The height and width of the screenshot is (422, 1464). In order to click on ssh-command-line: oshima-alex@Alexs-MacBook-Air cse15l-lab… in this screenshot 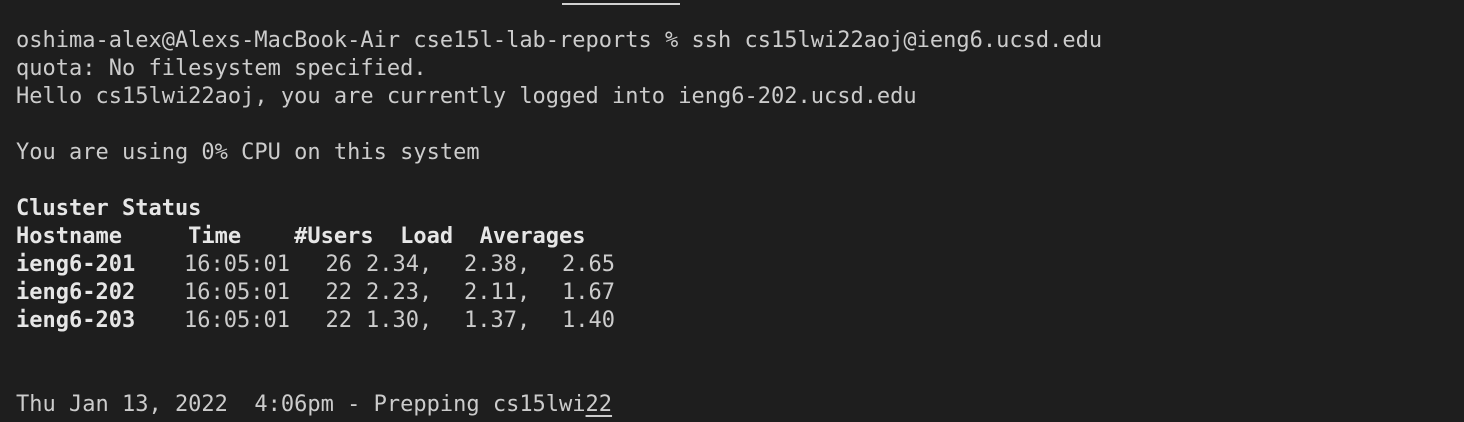, I will do `click(559, 40)`.